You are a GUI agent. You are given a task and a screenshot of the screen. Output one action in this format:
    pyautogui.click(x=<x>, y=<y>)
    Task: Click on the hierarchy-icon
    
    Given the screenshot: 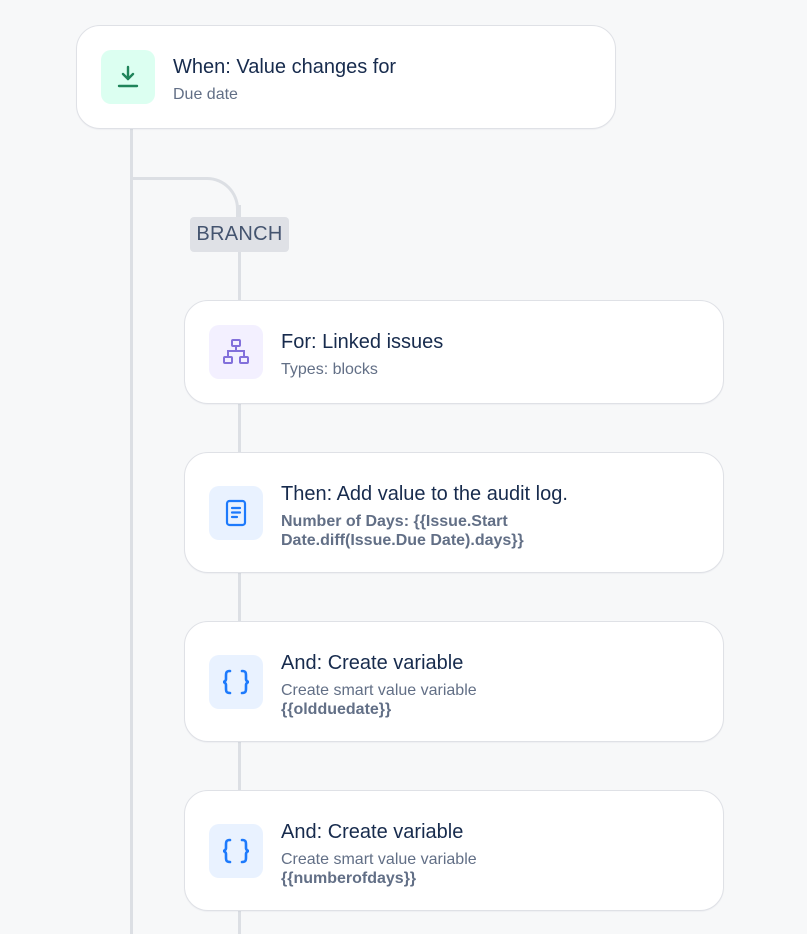 What is the action you would take?
    pyautogui.click(x=236, y=351)
    